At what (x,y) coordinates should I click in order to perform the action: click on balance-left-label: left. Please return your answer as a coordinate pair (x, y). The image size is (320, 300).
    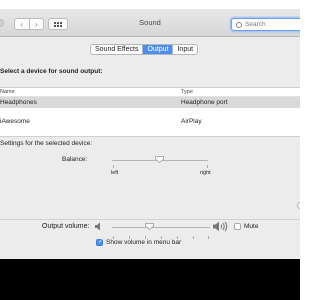
    Looking at the image, I should click on (115, 173).